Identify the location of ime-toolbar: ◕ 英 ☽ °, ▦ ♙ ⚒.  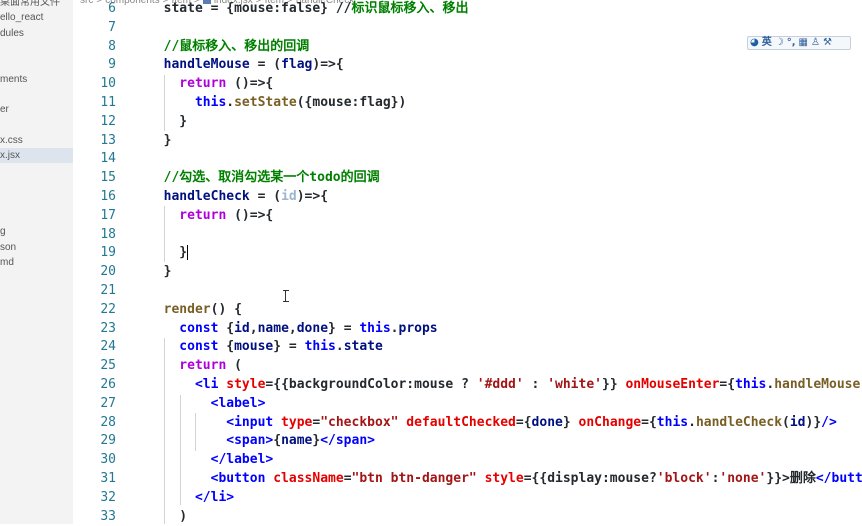
(799, 43).